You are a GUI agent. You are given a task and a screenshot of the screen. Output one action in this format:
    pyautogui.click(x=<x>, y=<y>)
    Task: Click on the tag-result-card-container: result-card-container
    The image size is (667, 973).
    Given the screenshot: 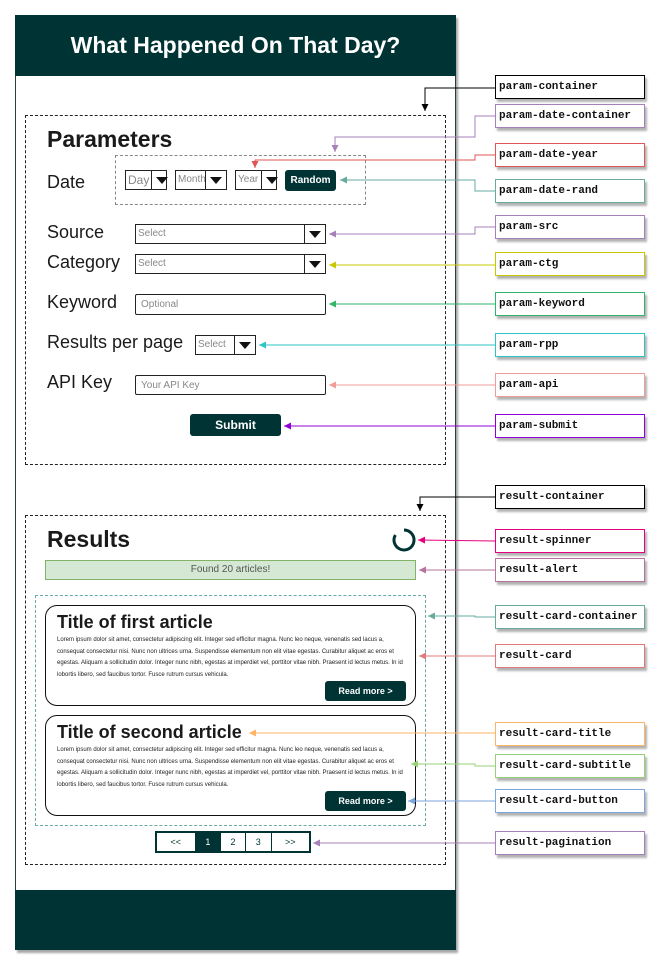 What is the action you would take?
    pyautogui.click(x=570, y=617)
    